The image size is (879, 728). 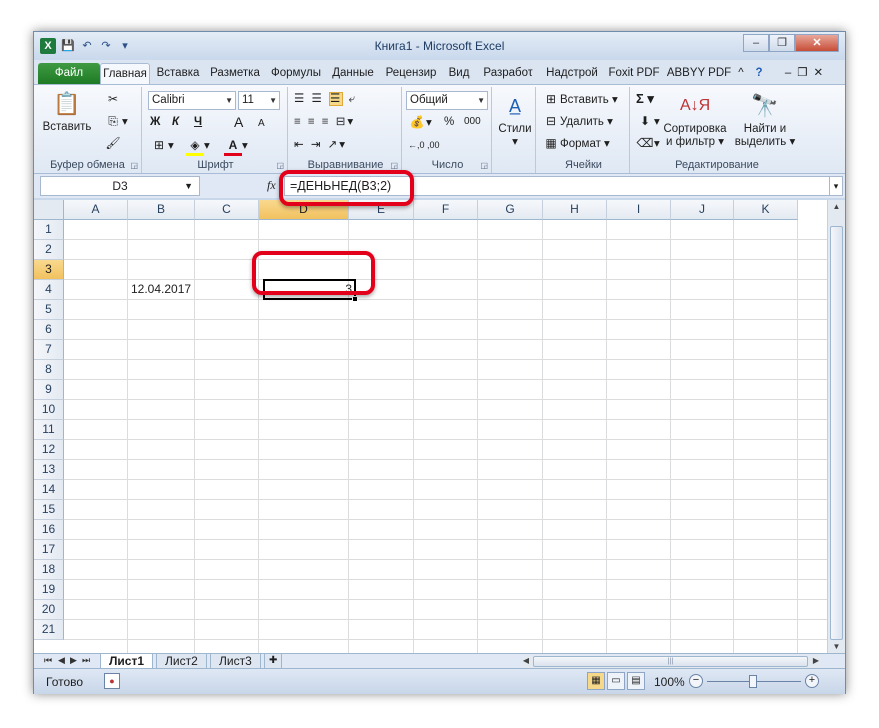 What do you see at coordinates (112, 681) in the screenshot?
I see `macro-record-icon: ●` at bounding box center [112, 681].